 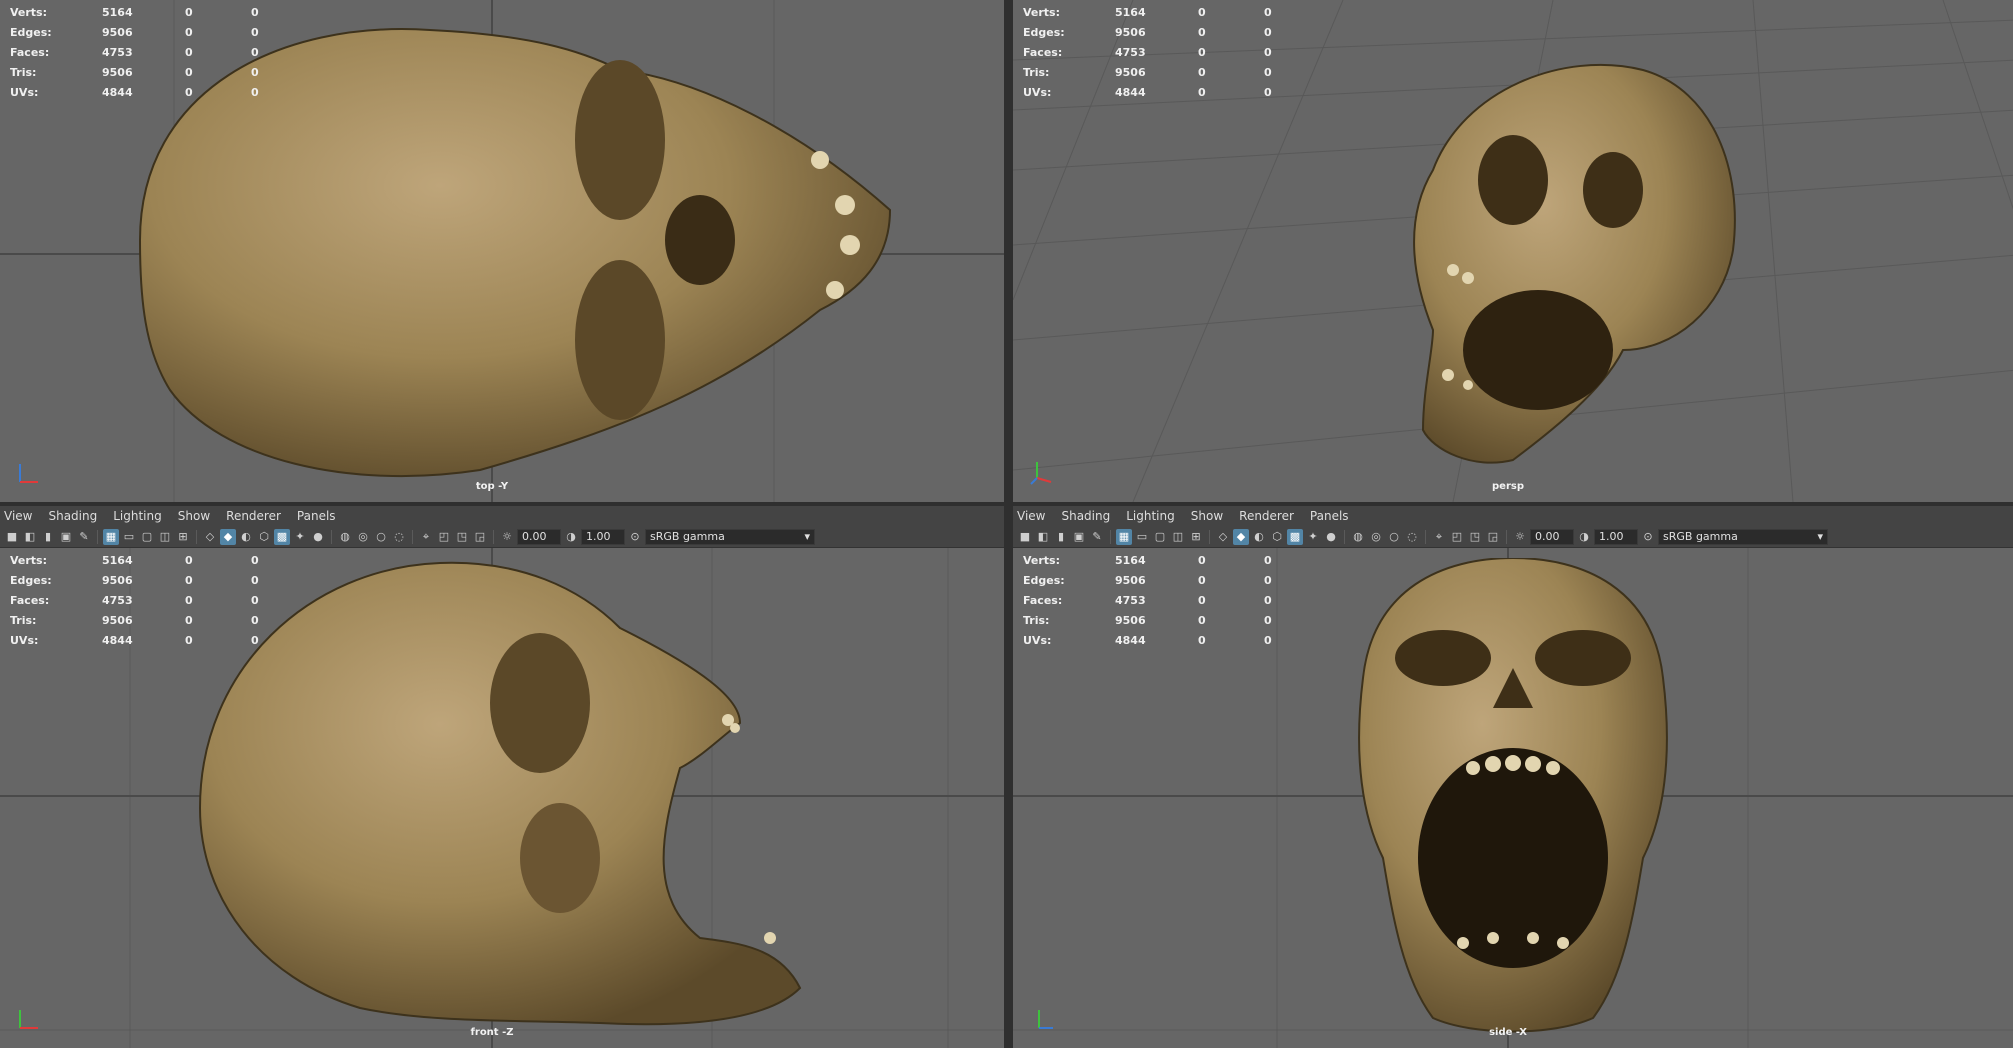 I want to click on color-space-value: sRGB gamma, so click(x=687, y=536).